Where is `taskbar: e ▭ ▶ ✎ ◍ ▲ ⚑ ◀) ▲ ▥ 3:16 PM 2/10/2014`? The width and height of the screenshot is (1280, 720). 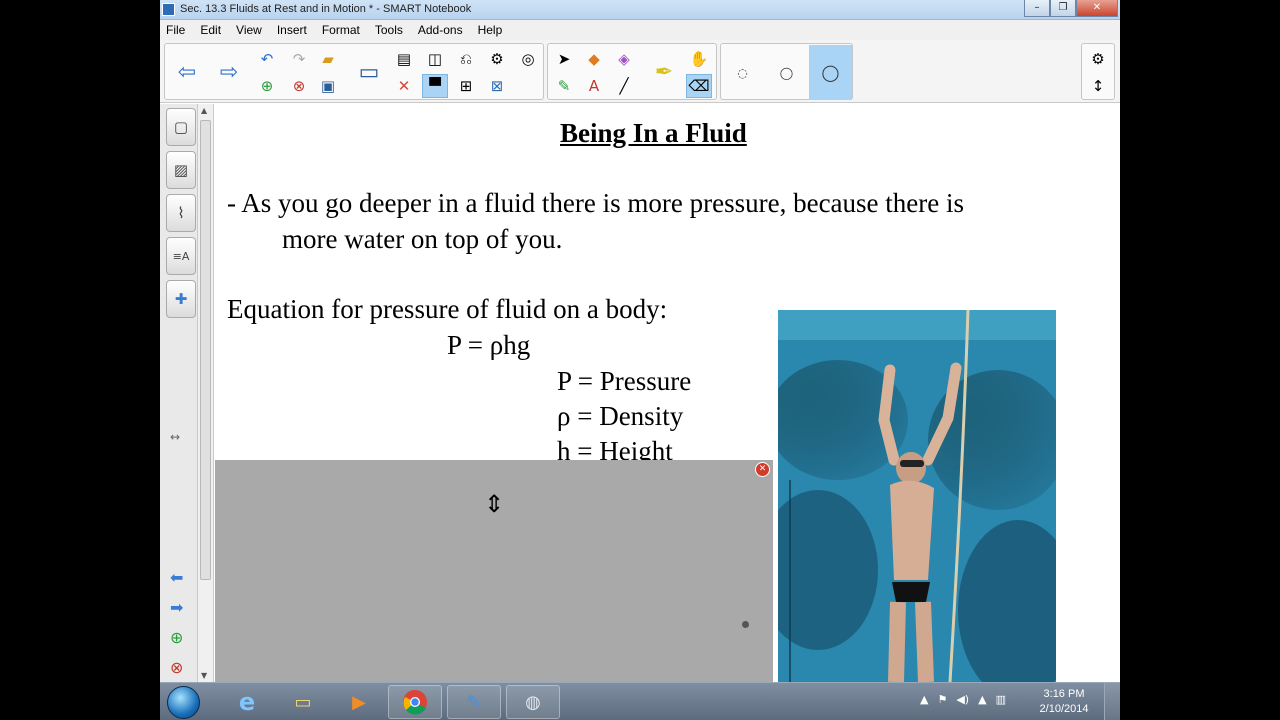
taskbar: e ▭ ▶ ✎ ◍ ▲ ⚑ ◀) ▲ ▥ 3:16 PM 2/10/2014 is located at coordinates (640, 701).